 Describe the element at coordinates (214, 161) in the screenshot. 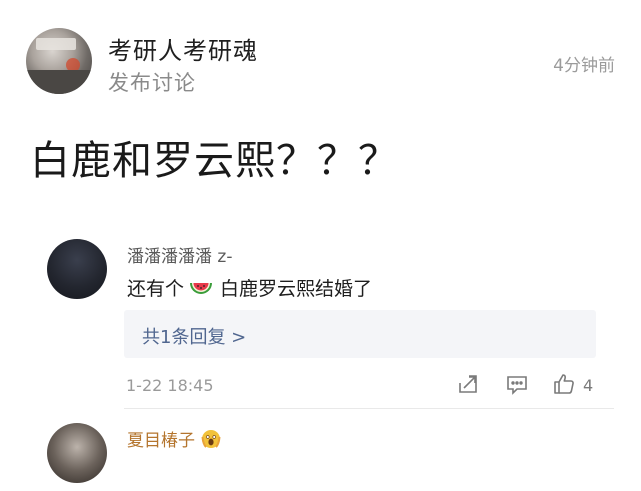

I see `post-body: 白鹿和罗云熙？？？` at that location.